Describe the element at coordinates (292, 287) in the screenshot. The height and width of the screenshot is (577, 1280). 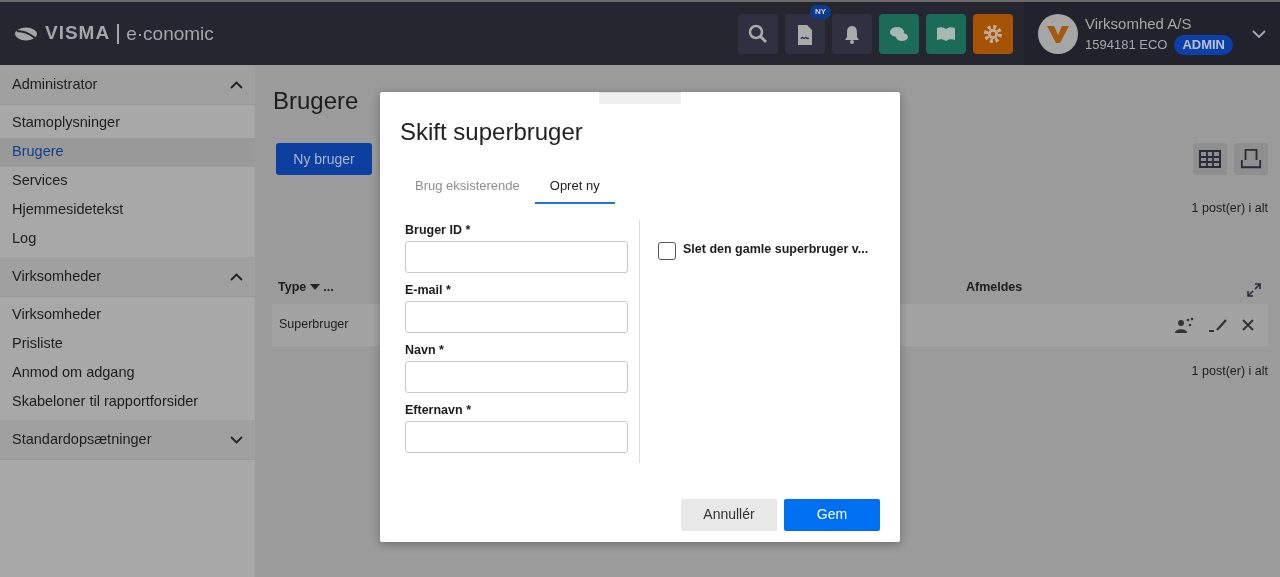
I see `column-header: Type` at that location.